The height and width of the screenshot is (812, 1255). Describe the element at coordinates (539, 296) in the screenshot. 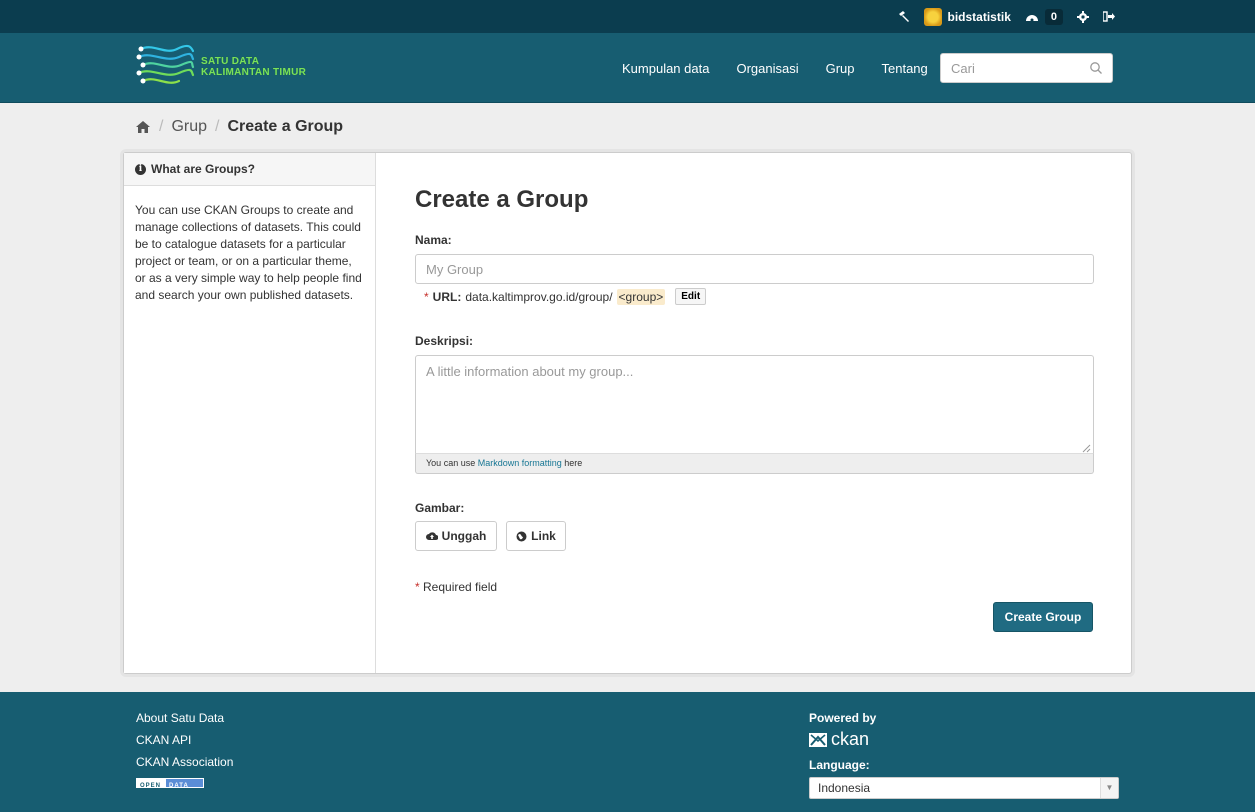

I see `url-prefix: data.kaltimprov.go.id/group/` at that location.